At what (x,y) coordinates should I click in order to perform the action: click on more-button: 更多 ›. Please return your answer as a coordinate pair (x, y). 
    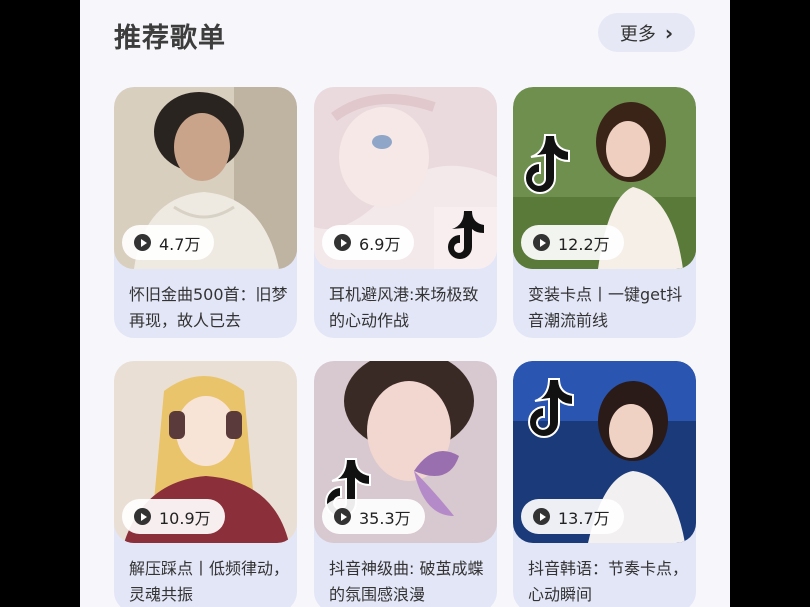
    Looking at the image, I should click on (646, 32).